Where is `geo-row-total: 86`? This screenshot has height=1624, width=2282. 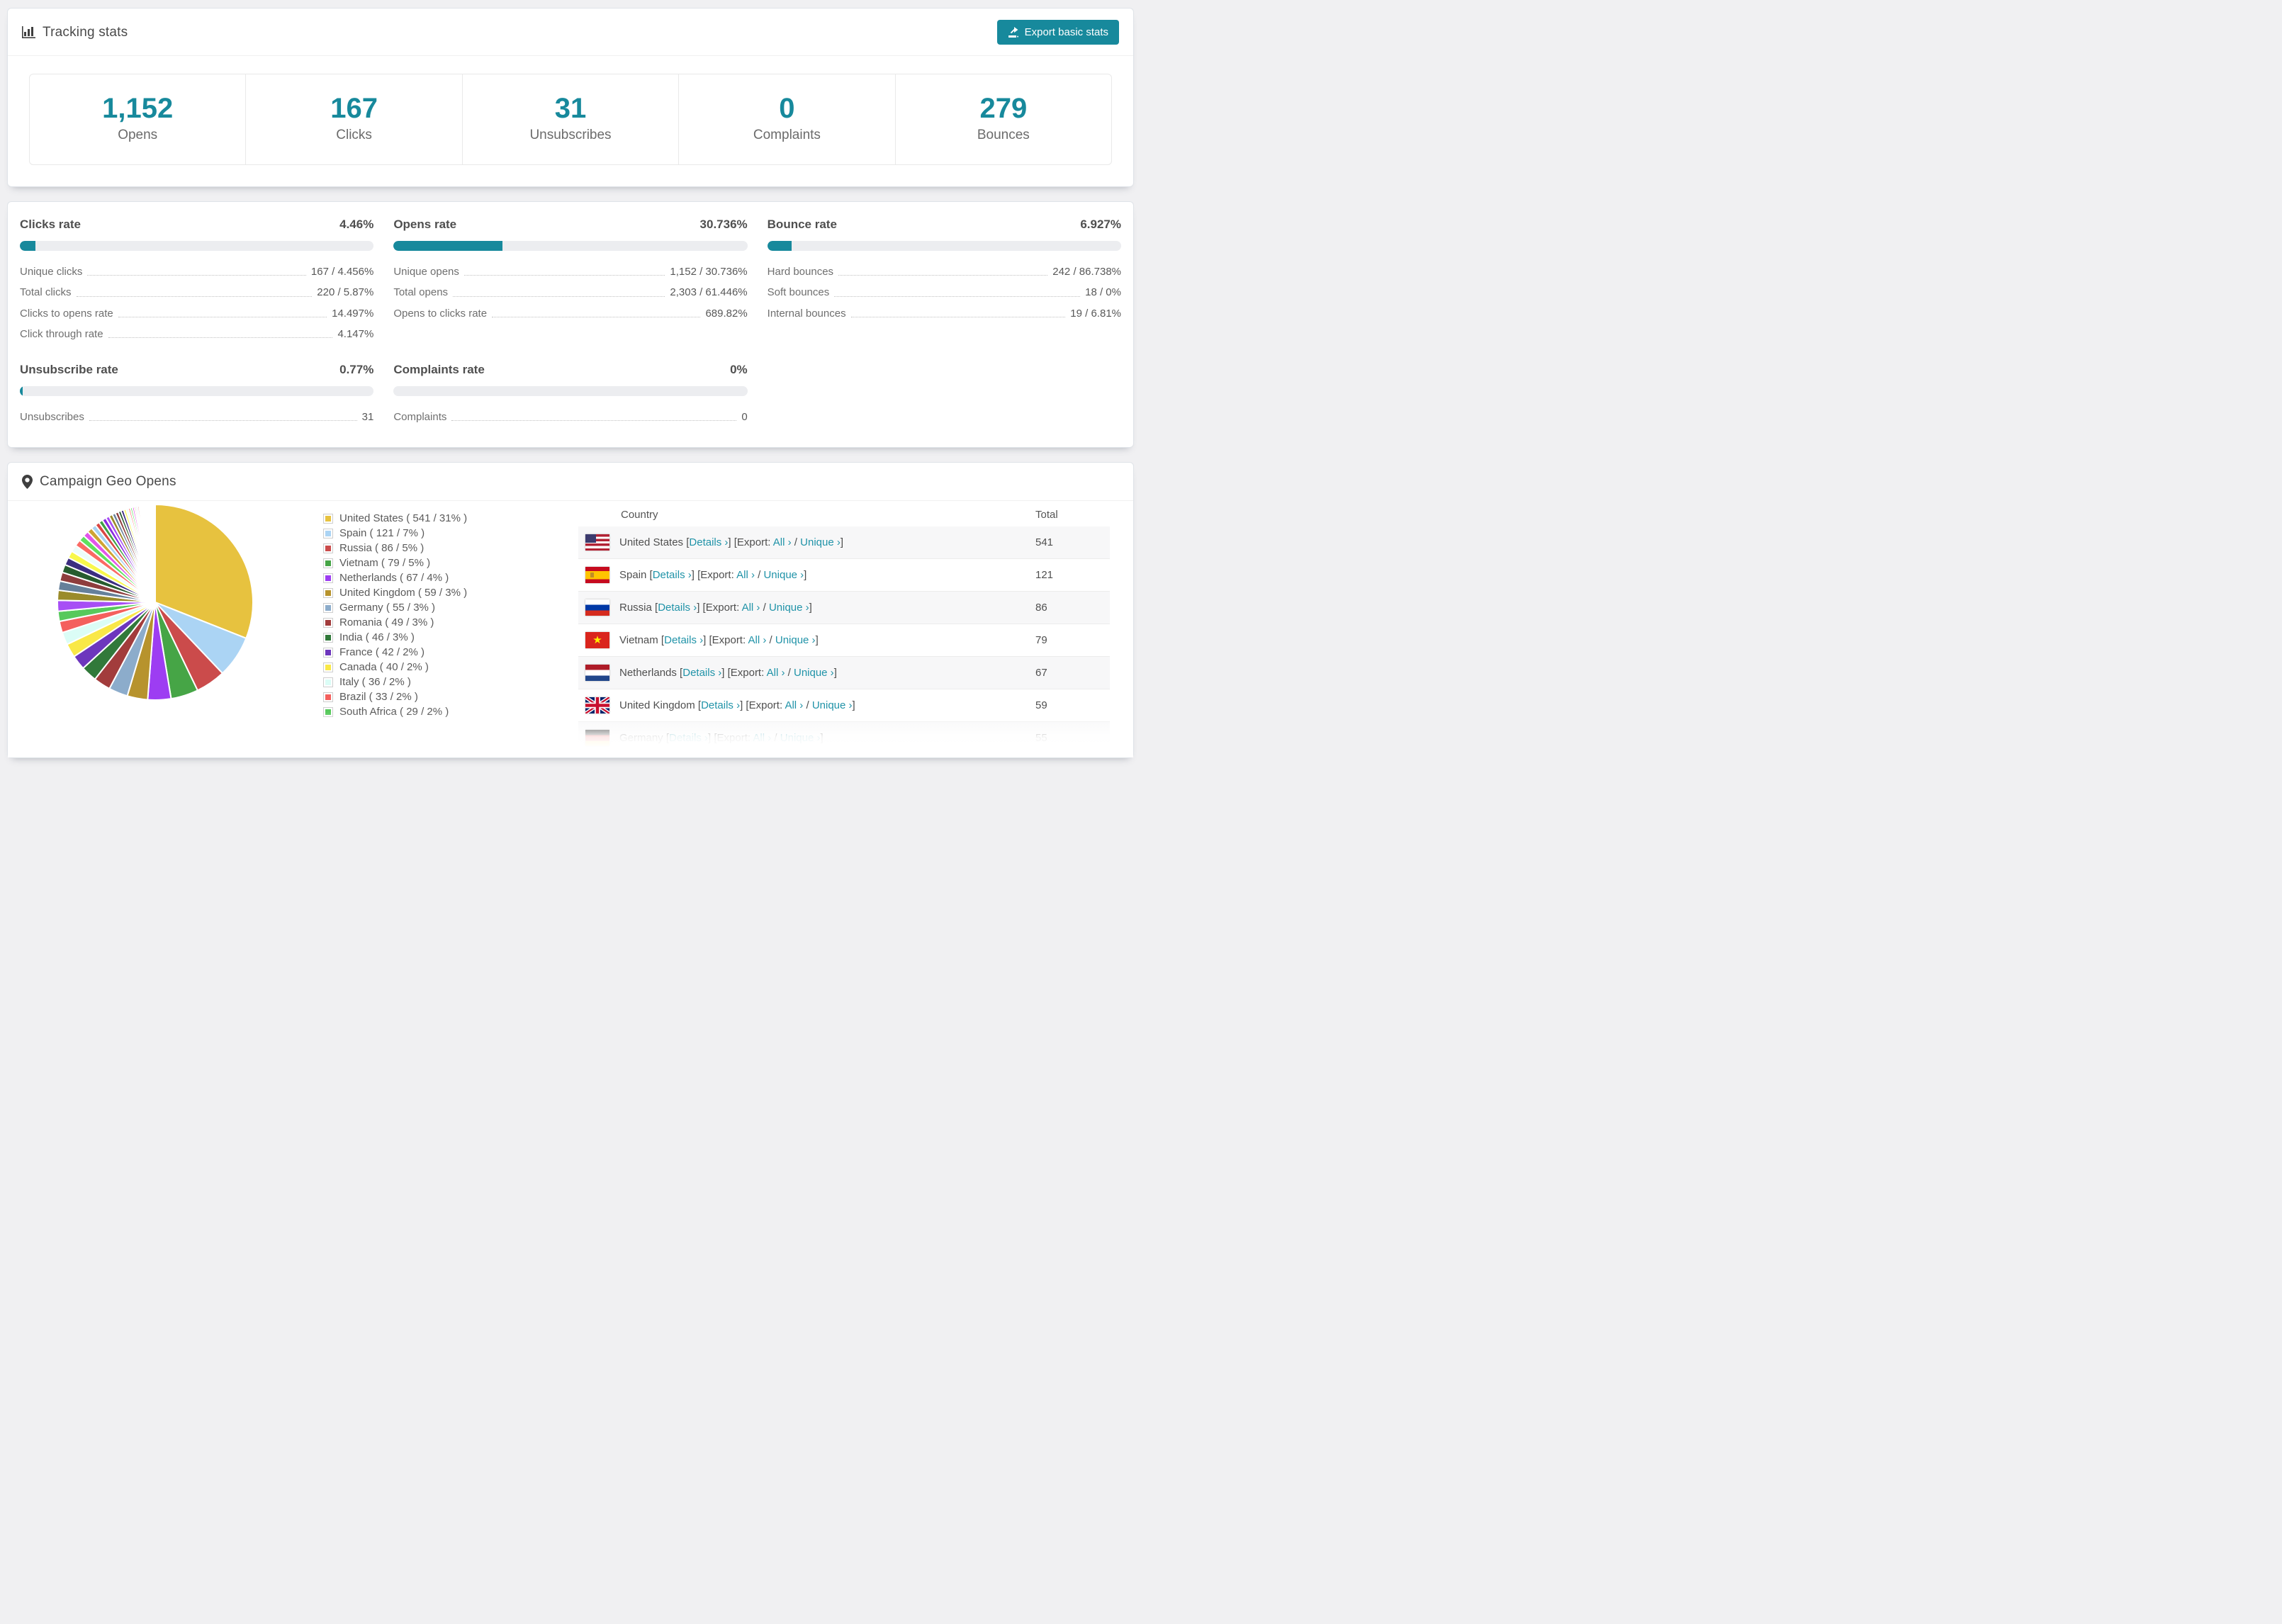 geo-row-total: 86 is located at coordinates (1041, 608).